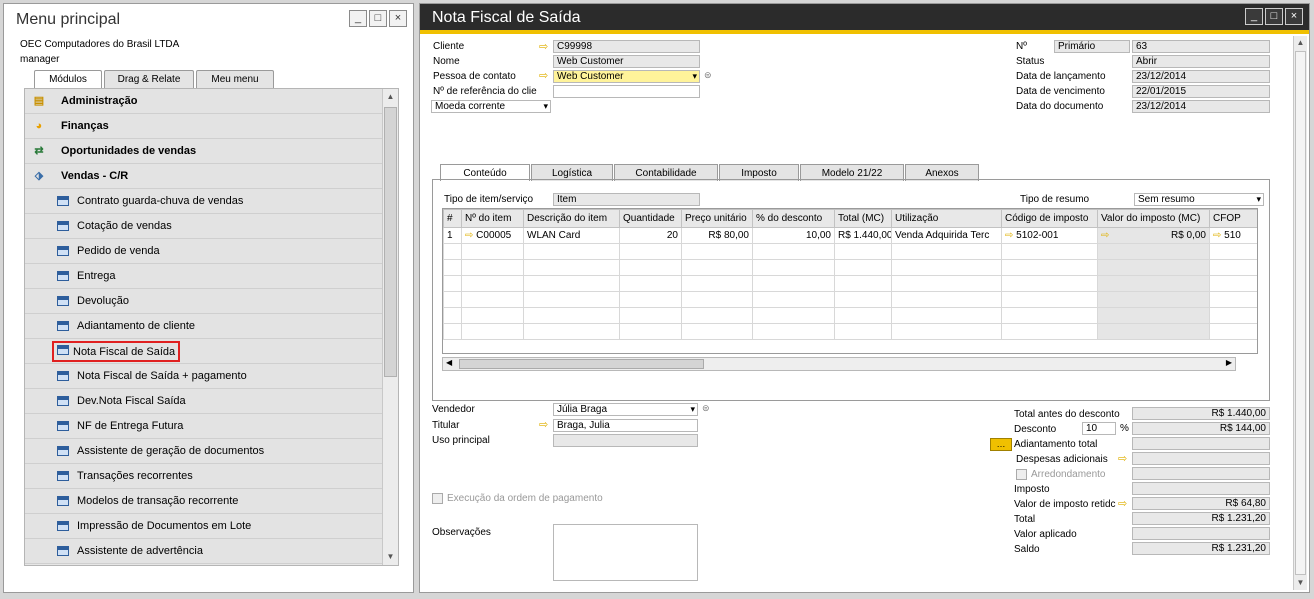 The width and height of the screenshot is (1314, 599). What do you see at coordinates (452, 218) in the screenshot?
I see `col-header: #` at bounding box center [452, 218].